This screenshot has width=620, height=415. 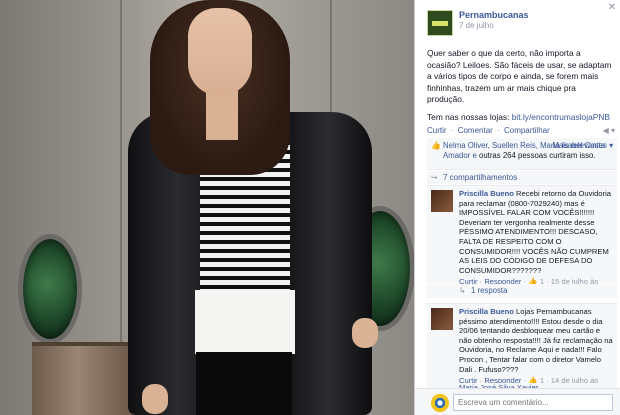 I want to click on model-neck, so click(x=222, y=115).